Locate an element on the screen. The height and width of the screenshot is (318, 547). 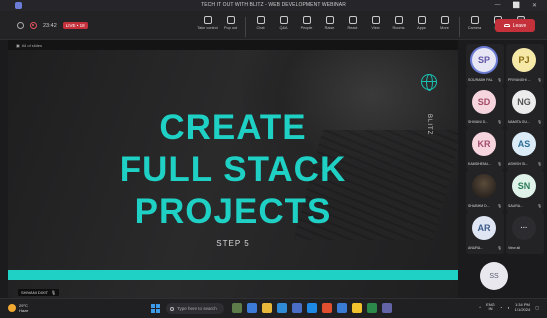
qa-icon is located at coordinates (283, 20).